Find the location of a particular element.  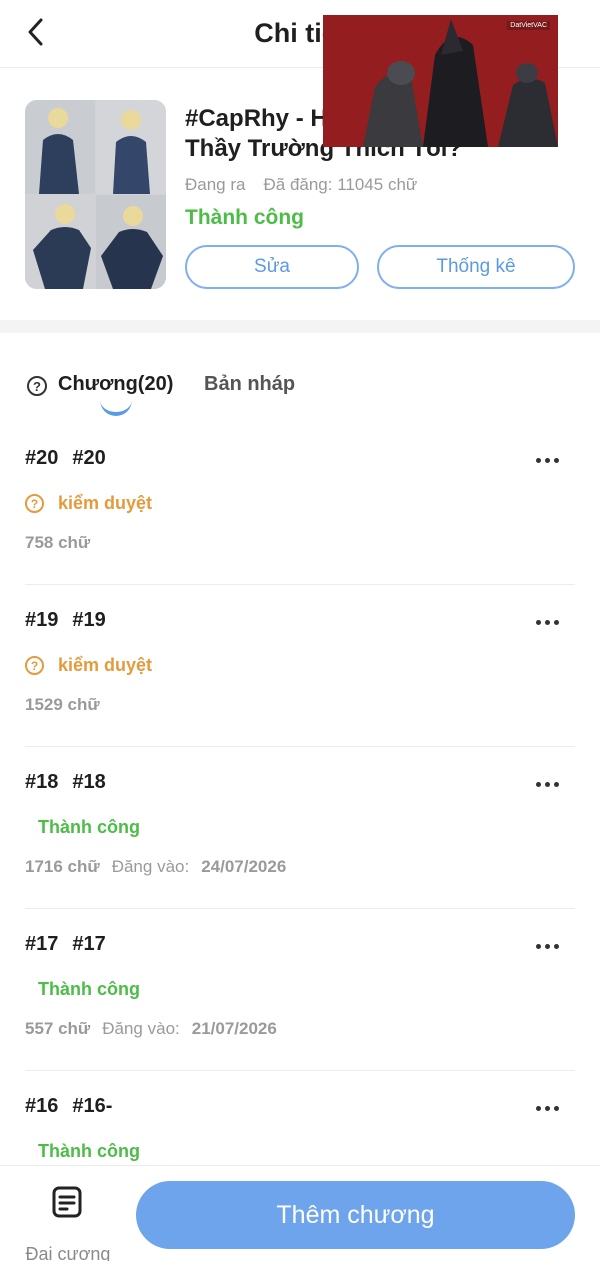

word-count: Đã đăng: 11045 chữ is located at coordinates (340, 184).